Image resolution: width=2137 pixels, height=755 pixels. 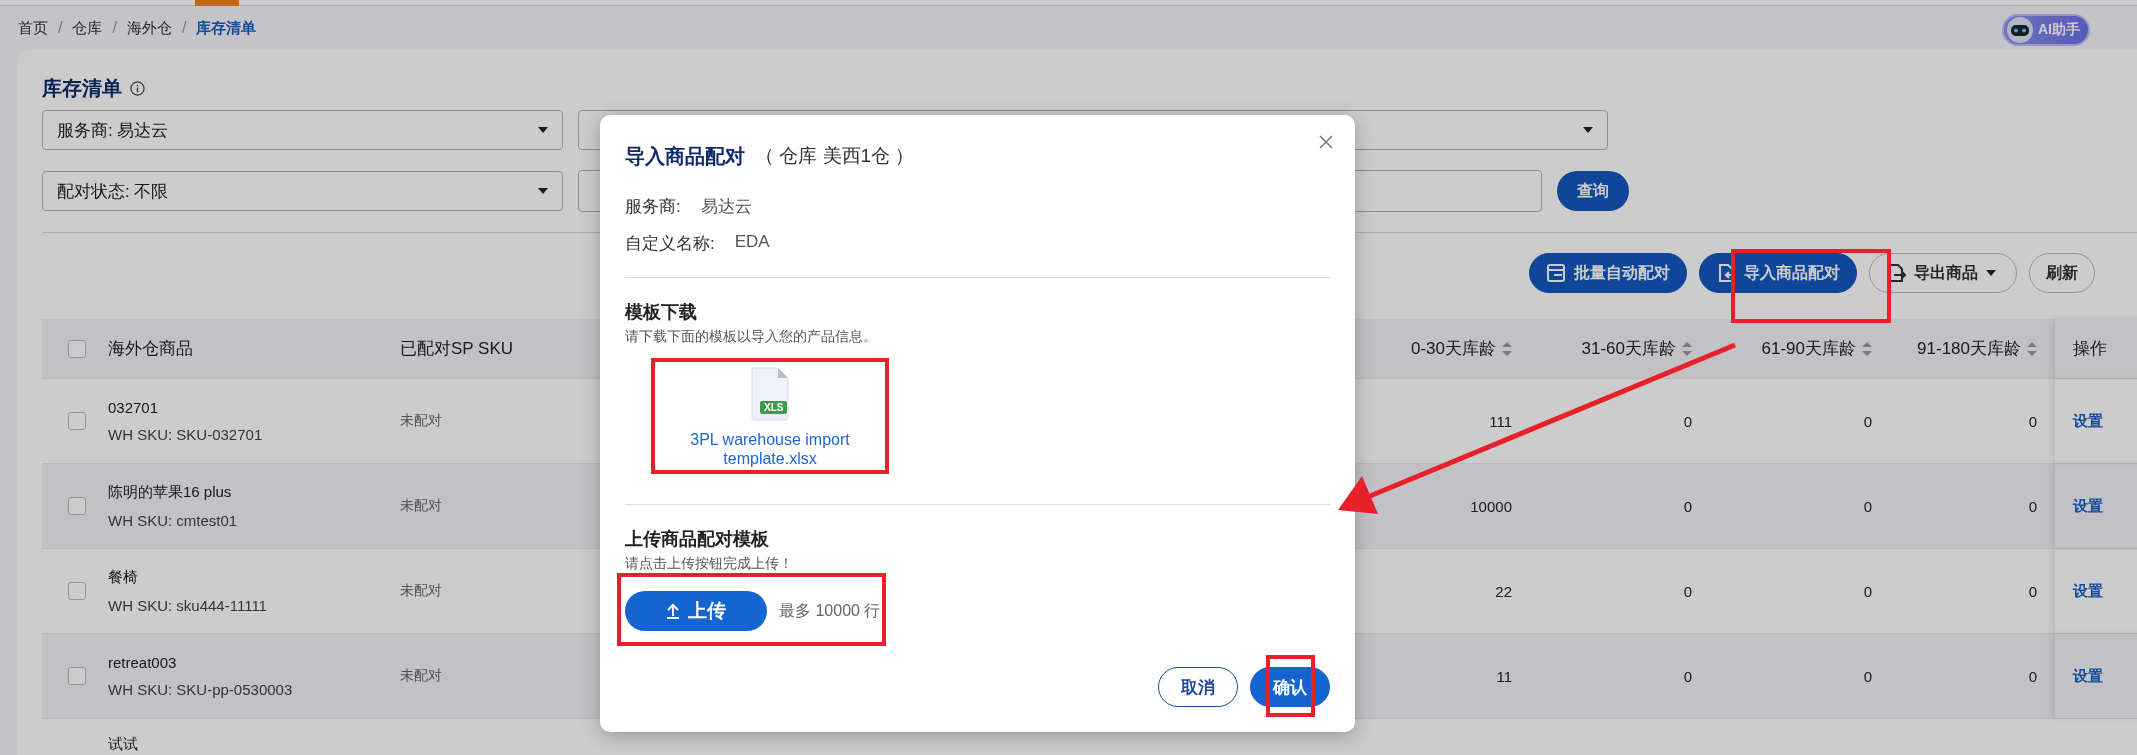 What do you see at coordinates (1326, 142) in the screenshot?
I see `close-icon` at bounding box center [1326, 142].